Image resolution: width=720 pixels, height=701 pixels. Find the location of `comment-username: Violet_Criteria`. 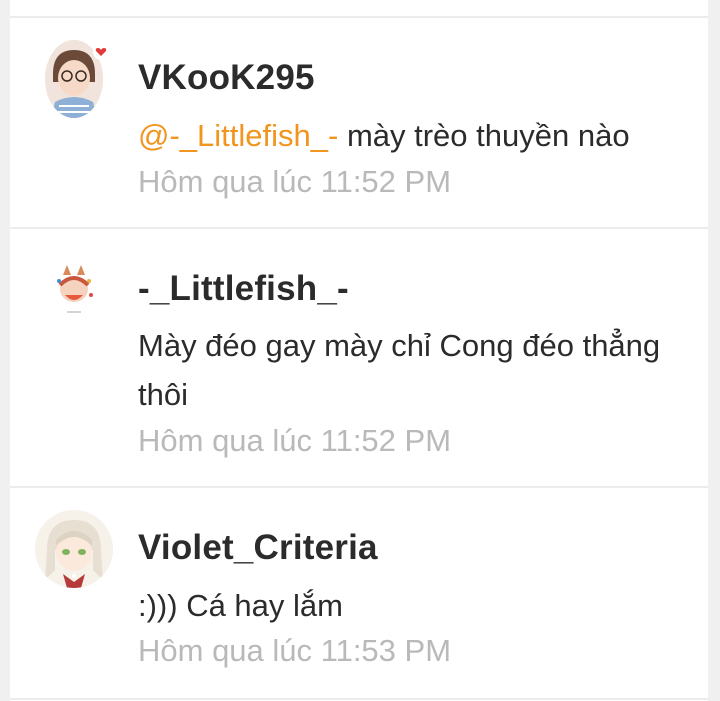

comment-username: Violet_Criteria is located at coordinates (258, 548).